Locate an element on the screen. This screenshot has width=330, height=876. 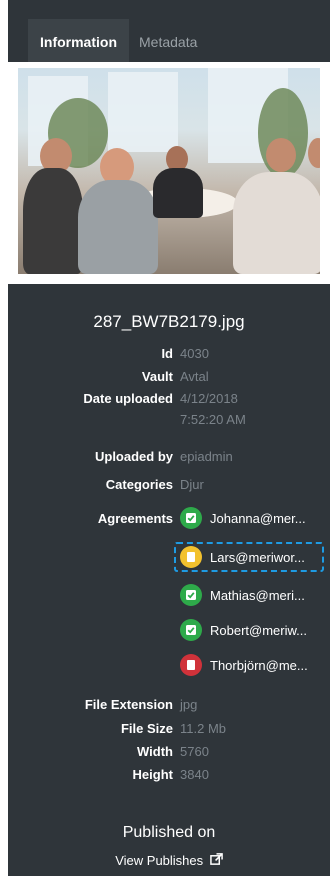
vault-value: Avtal is located at coordinates (194, 376).